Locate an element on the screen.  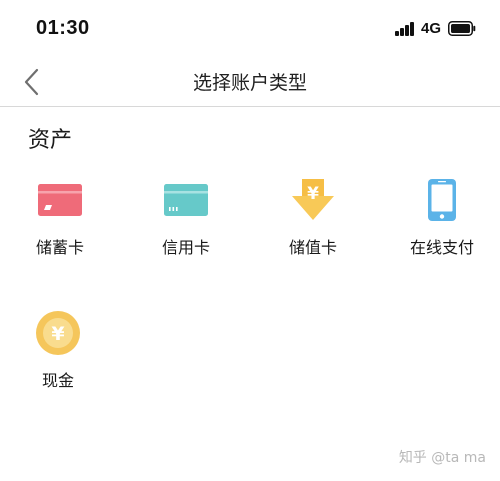
section-title: 资产 is located at coordinates (50, 140).